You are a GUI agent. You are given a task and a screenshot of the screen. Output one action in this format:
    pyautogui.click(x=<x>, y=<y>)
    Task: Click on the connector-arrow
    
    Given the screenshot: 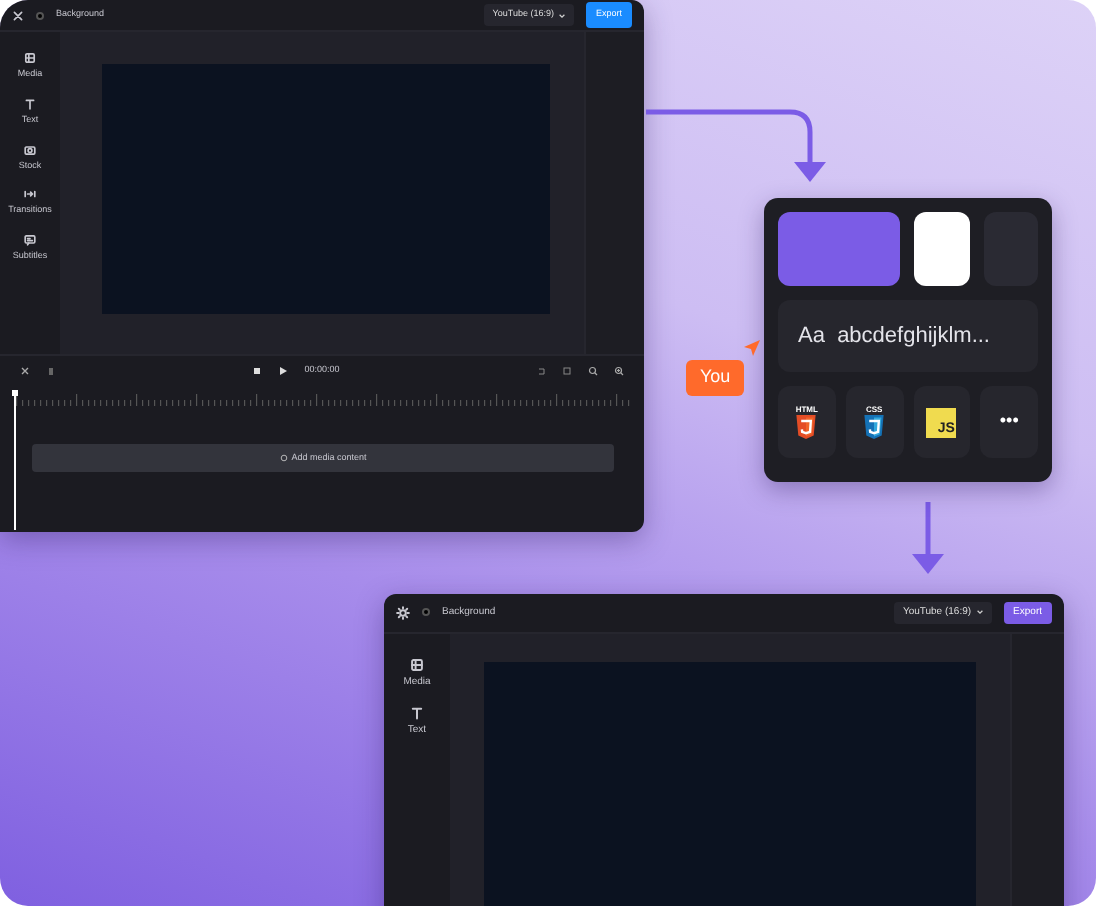 What is the action you would take?
    pyautogui.click(x=928, y=538)
    